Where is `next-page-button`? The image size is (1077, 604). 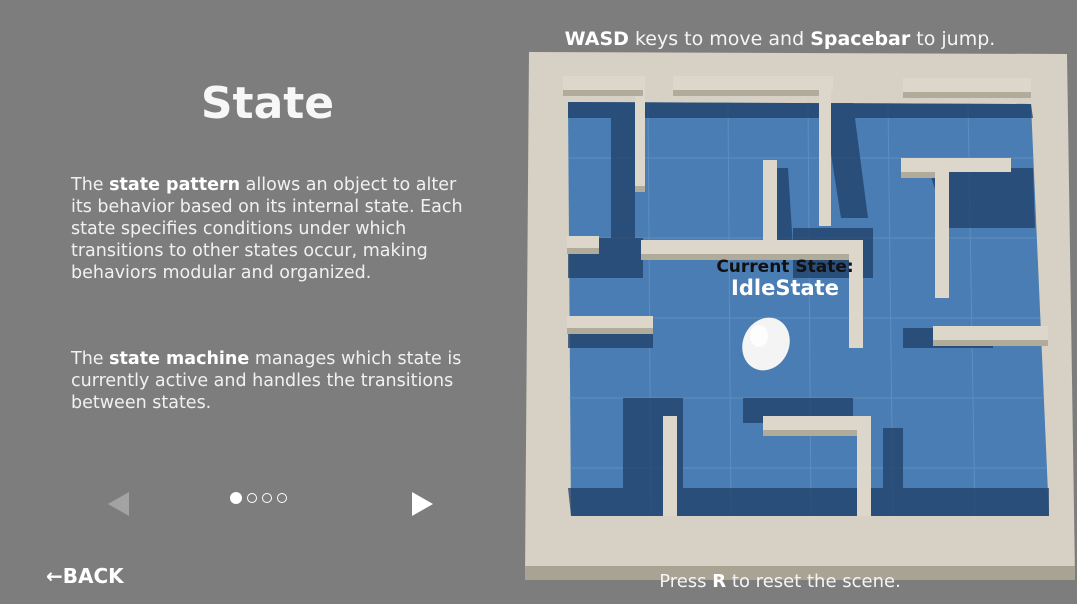 next-page-button is located at coordinates (422, 504).